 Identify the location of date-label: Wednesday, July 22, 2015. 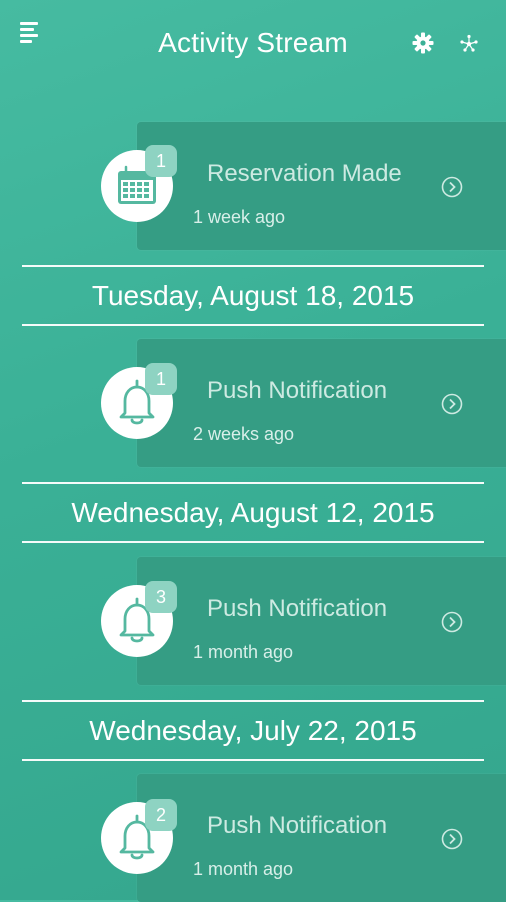
(253, 730).